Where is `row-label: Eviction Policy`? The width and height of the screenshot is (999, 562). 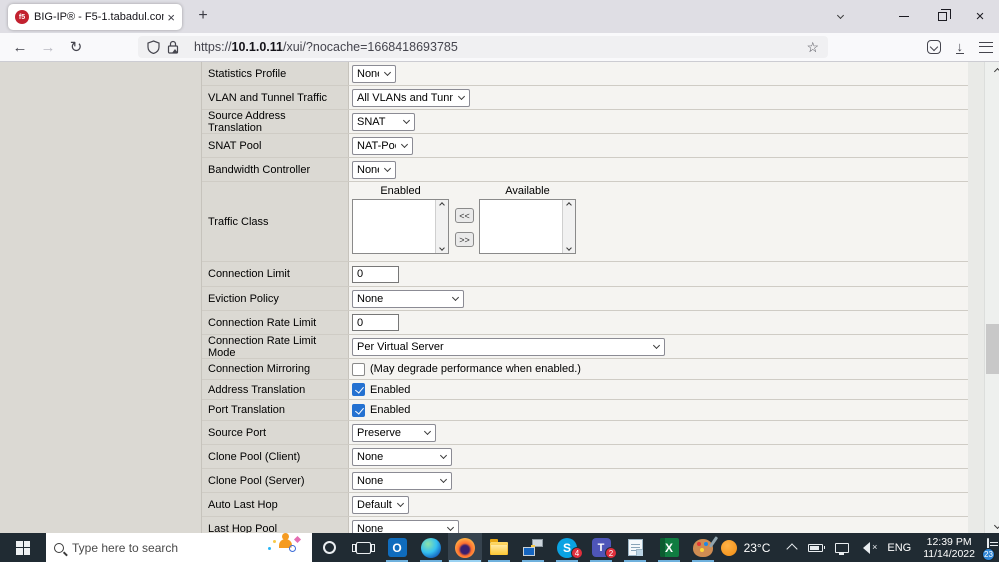
row-label: Eviction Policy is located at coordinates (275, 298).